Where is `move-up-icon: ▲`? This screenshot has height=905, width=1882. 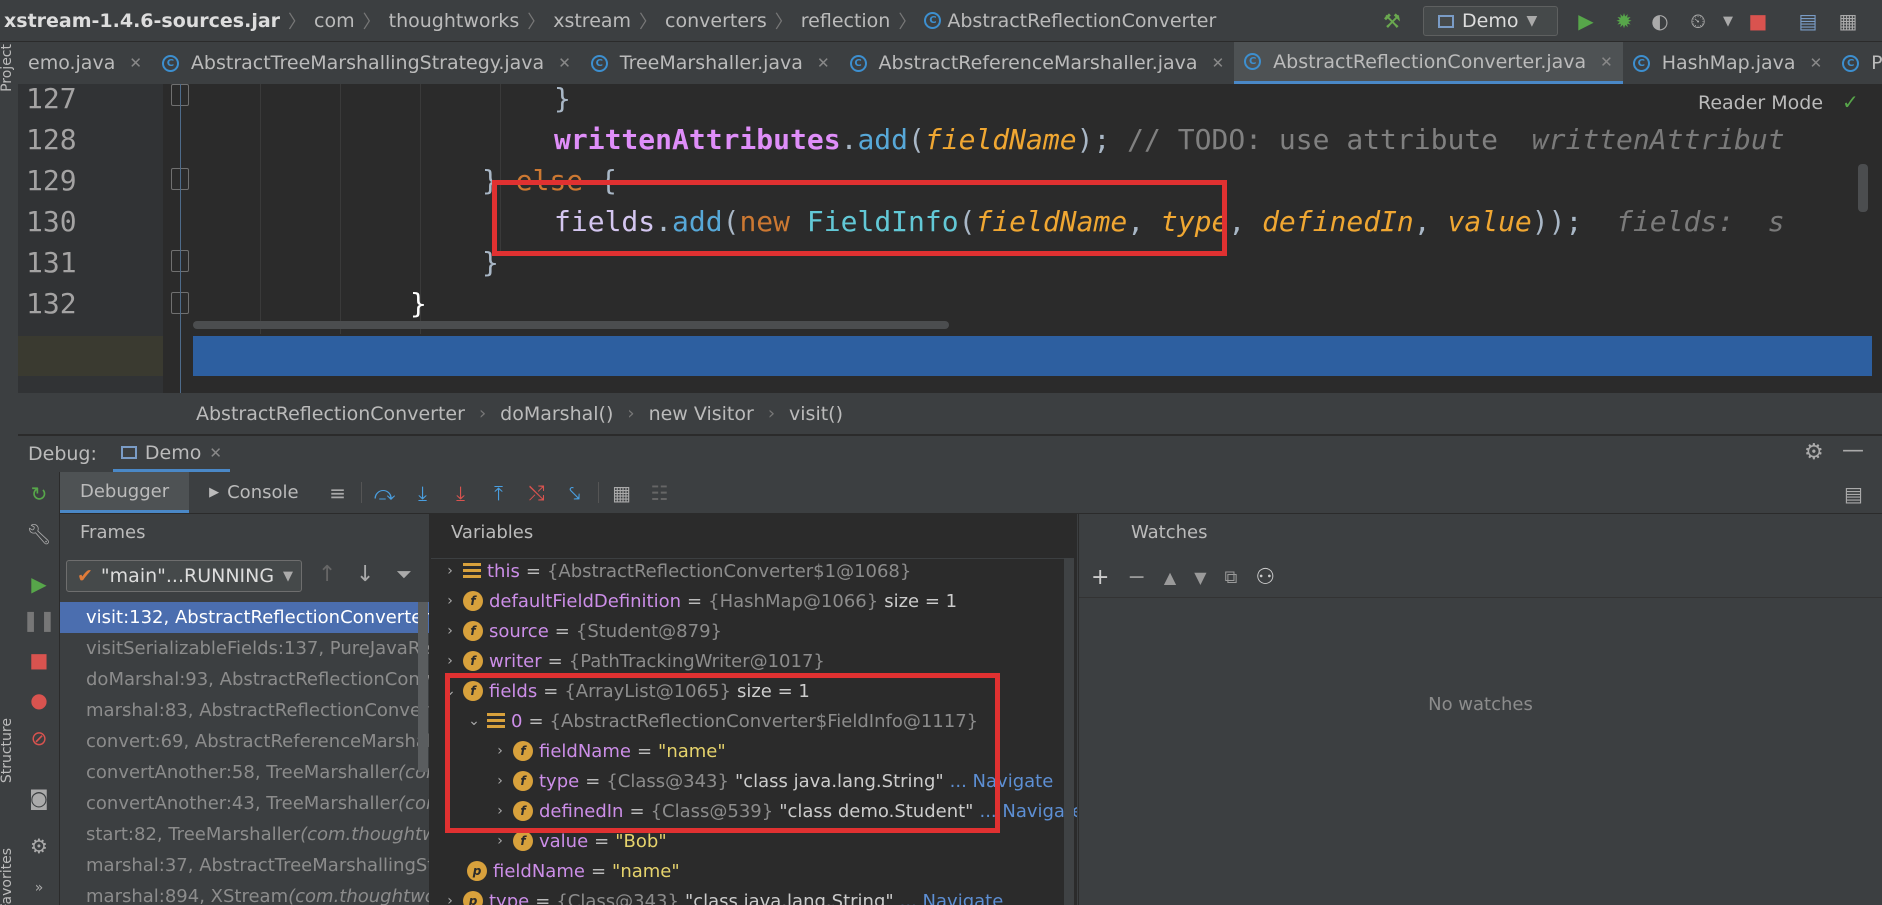
move-up-icon: ▲ is located at coordinates (1170, 577).